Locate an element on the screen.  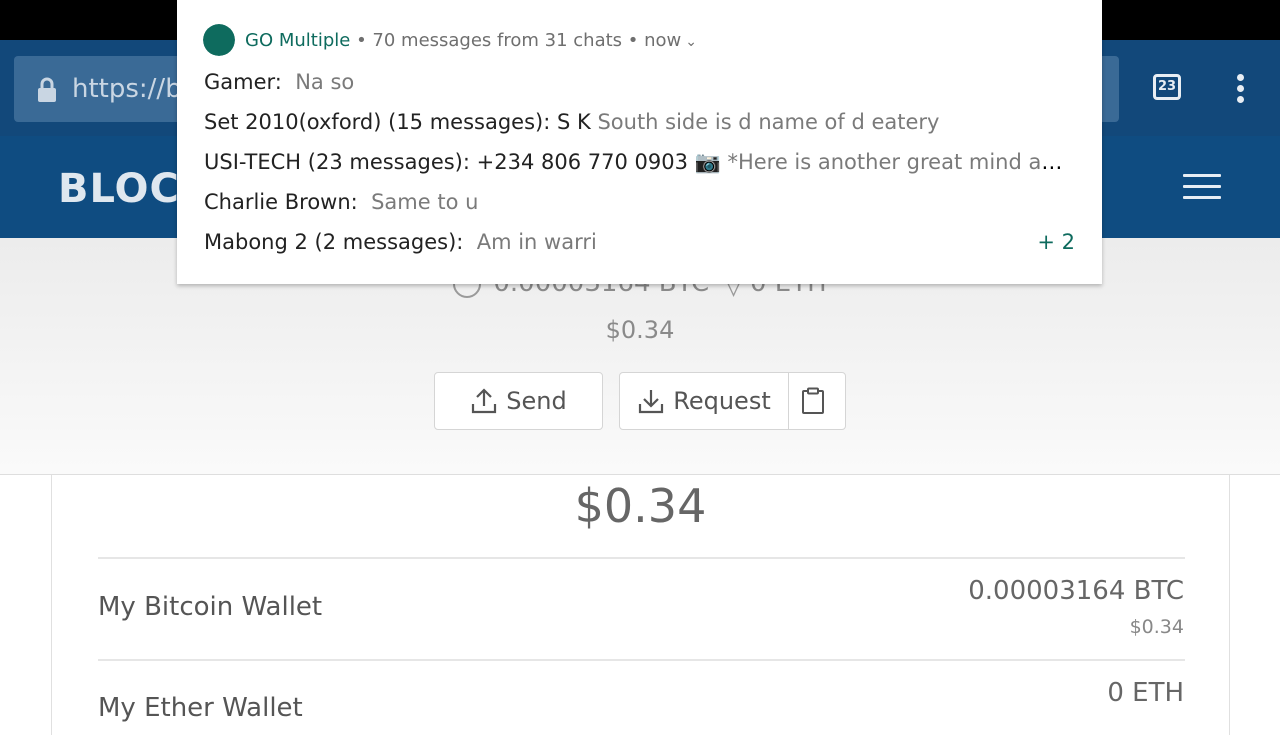
wallet-fiat-bitcoin: $0.34 is located at coordinates (1156, 627).